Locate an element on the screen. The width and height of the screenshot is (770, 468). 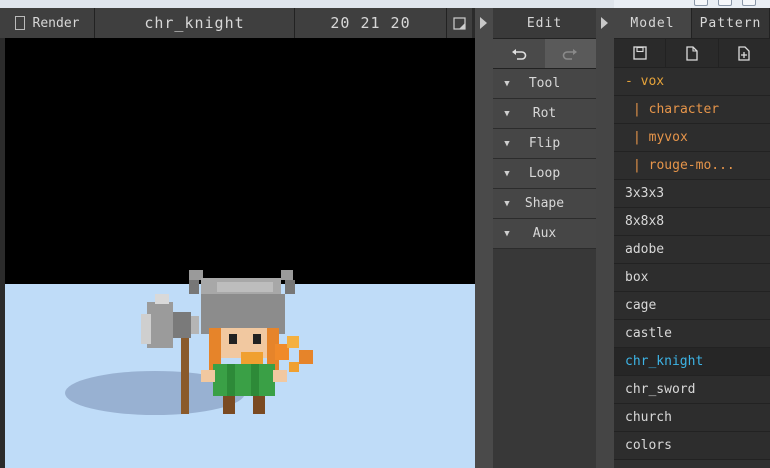
undo-button is located at coordinates (519, 53).